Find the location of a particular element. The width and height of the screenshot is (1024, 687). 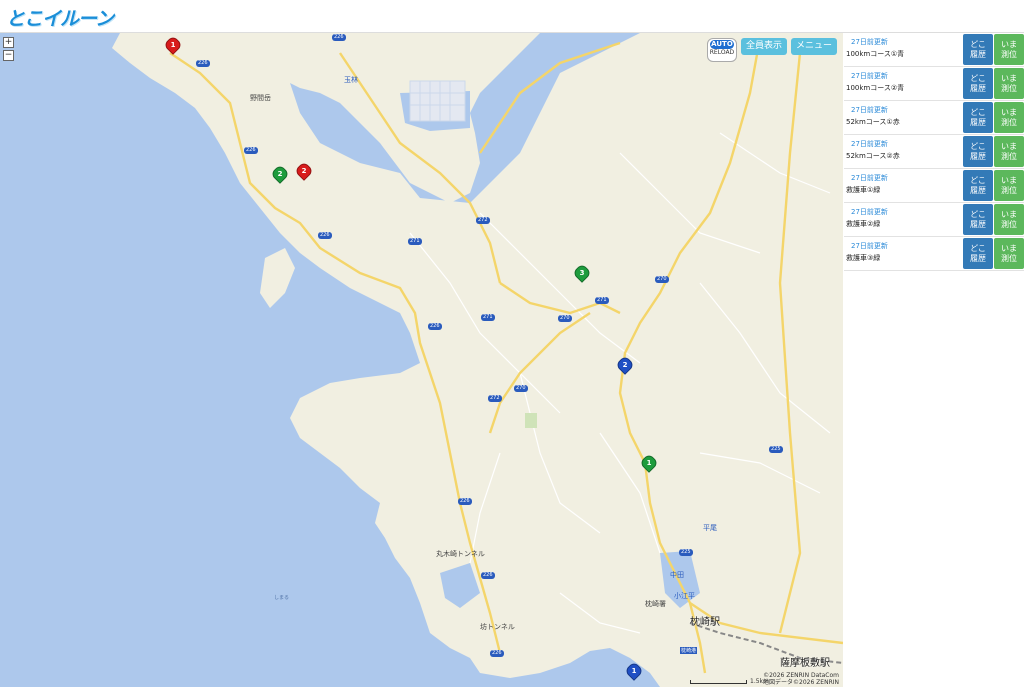

tracker-row: 27日前更新 52kmコース②赤 どこ 履歴 いま 測位 is located at coordinates (934, 152).